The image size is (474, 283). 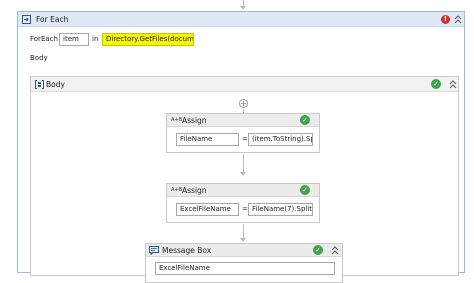 What do you see at coordinates (26, 19) in the screenshot?
I see `foreach-icon` at bounding box center [26, 19].